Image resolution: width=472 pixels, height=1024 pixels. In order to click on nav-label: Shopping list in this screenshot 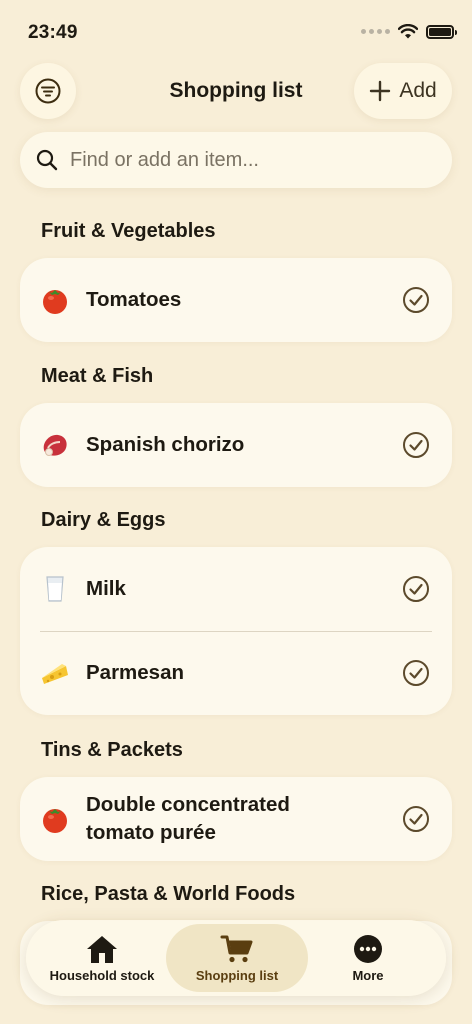, I will do `click(237, 975)`.